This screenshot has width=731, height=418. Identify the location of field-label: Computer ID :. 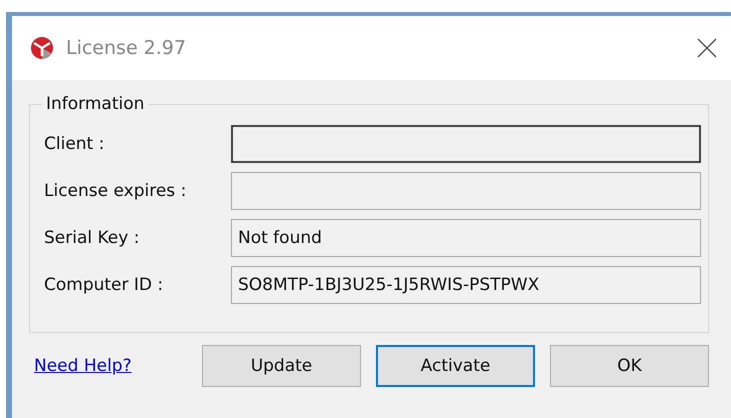
(104, 284).